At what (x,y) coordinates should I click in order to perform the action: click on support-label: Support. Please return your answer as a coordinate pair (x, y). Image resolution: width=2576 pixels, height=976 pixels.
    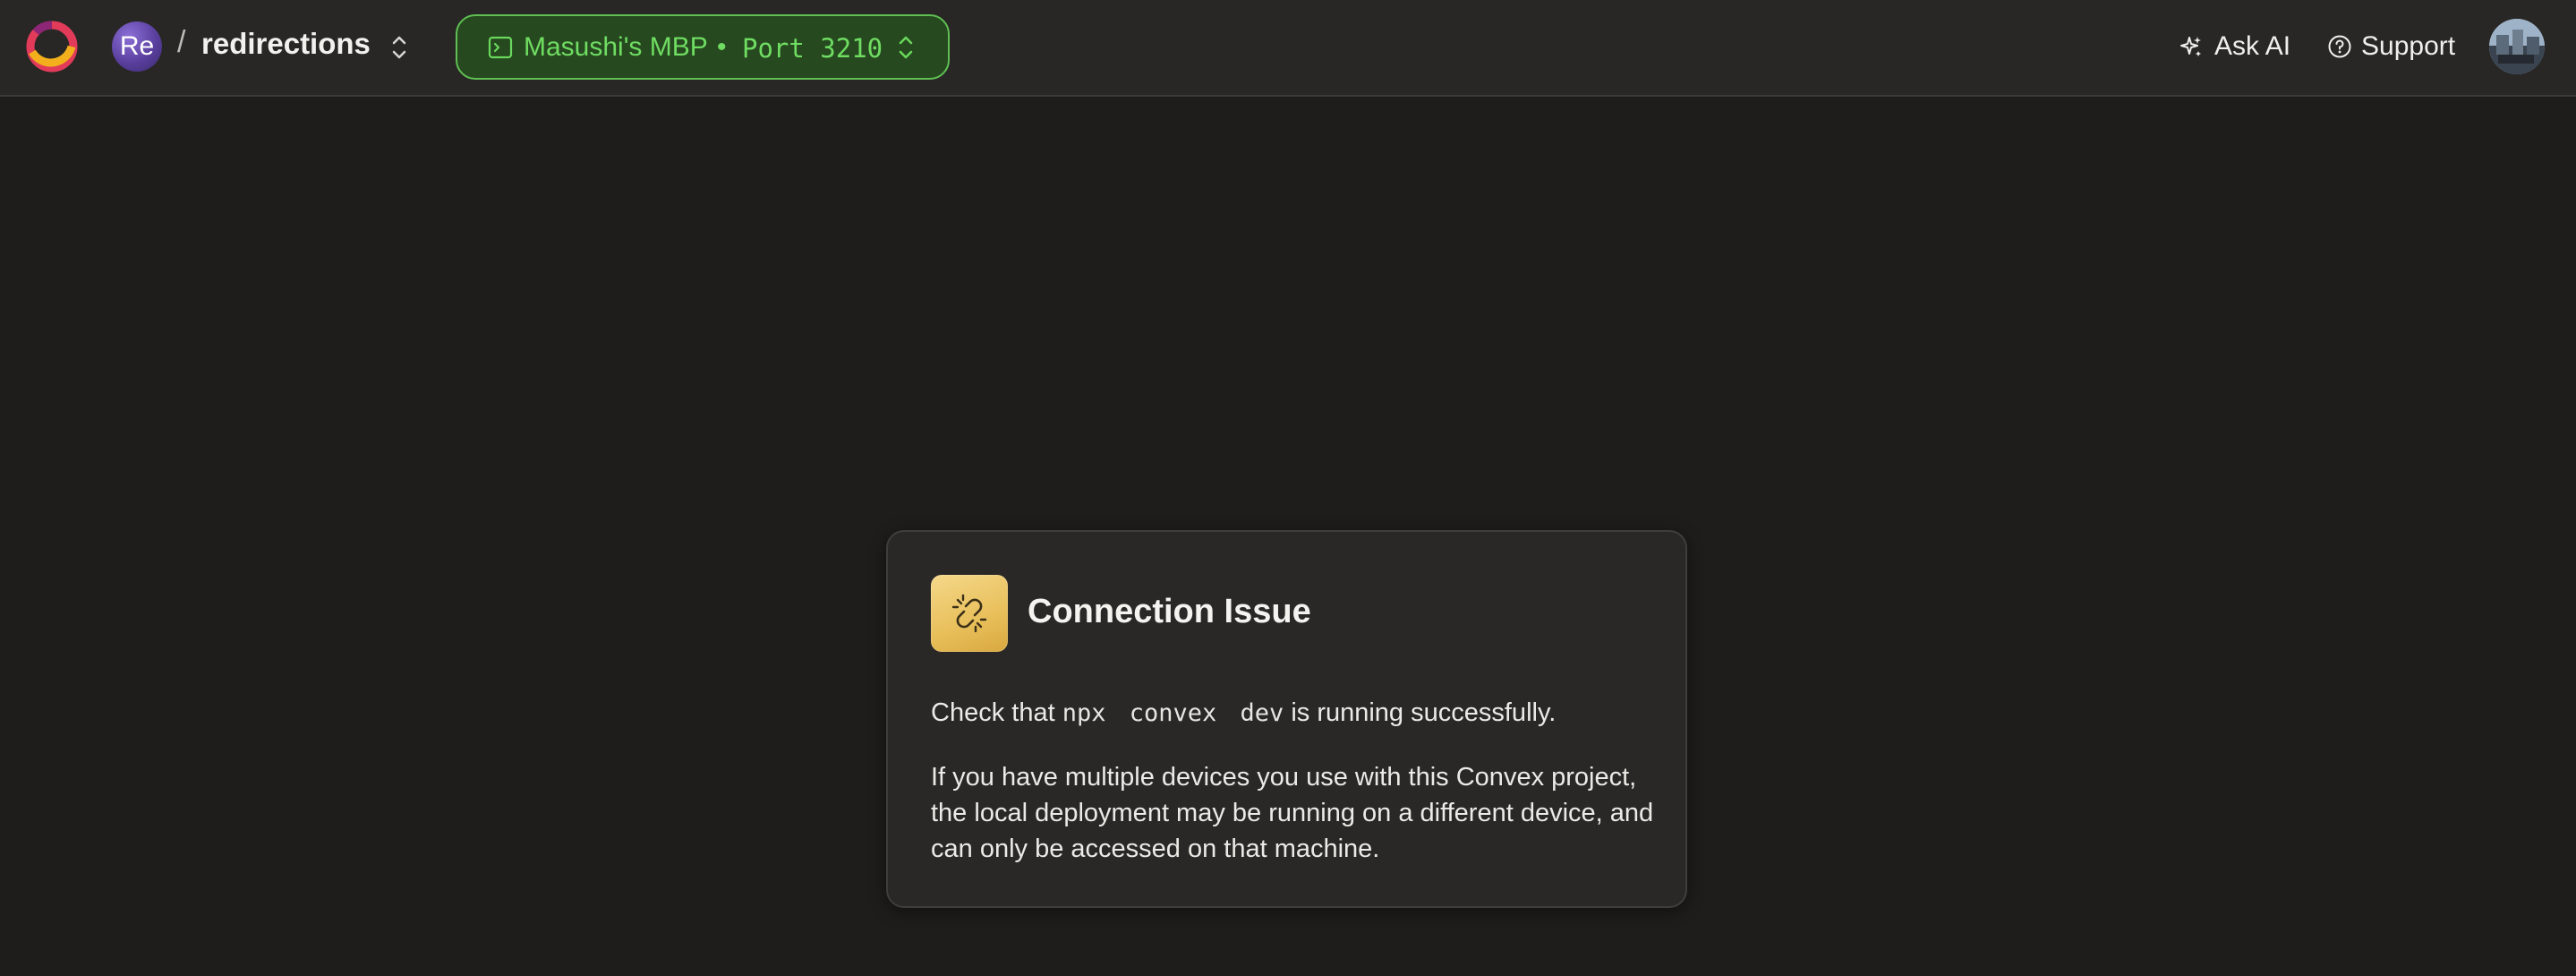
    Looking at the image, I should click on (2408, 46).